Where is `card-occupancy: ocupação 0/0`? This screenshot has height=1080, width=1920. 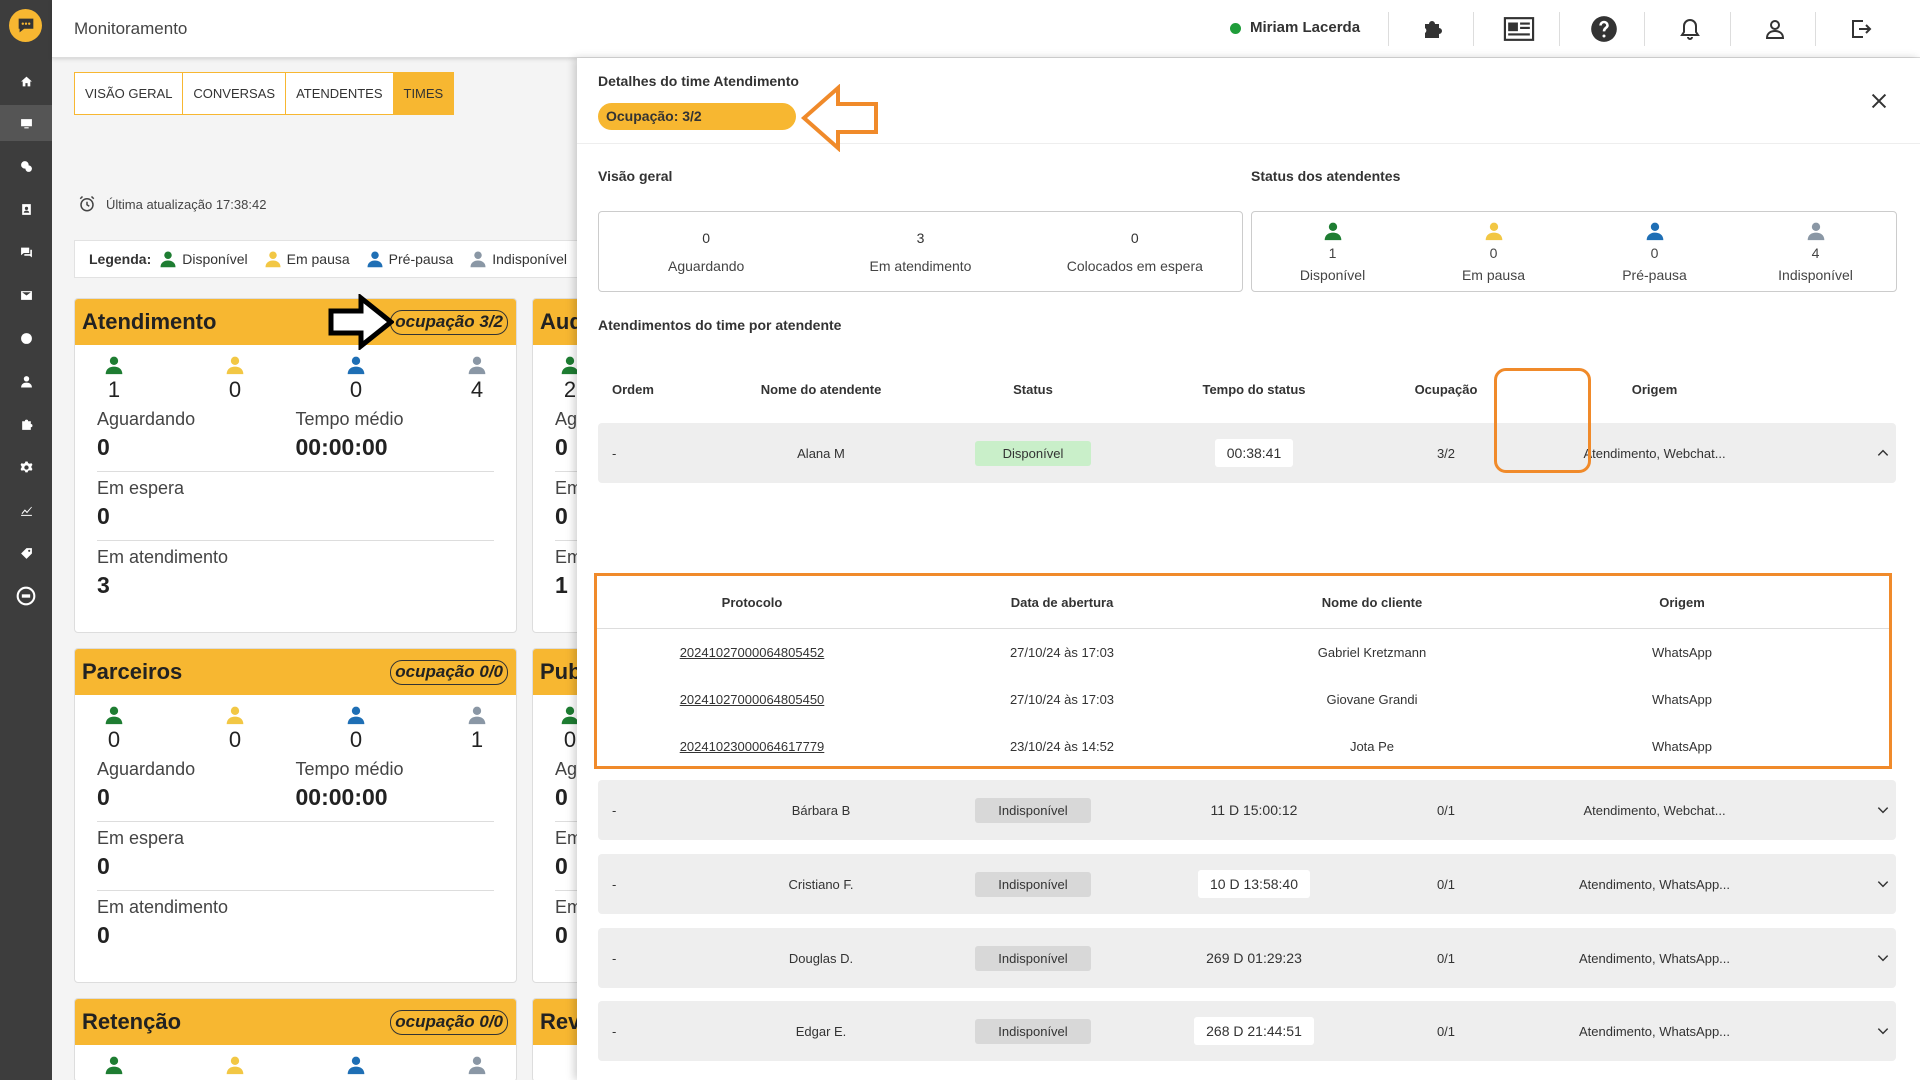
card-occupancy: ocupação 0/0 is located at coordinates (449, 672).